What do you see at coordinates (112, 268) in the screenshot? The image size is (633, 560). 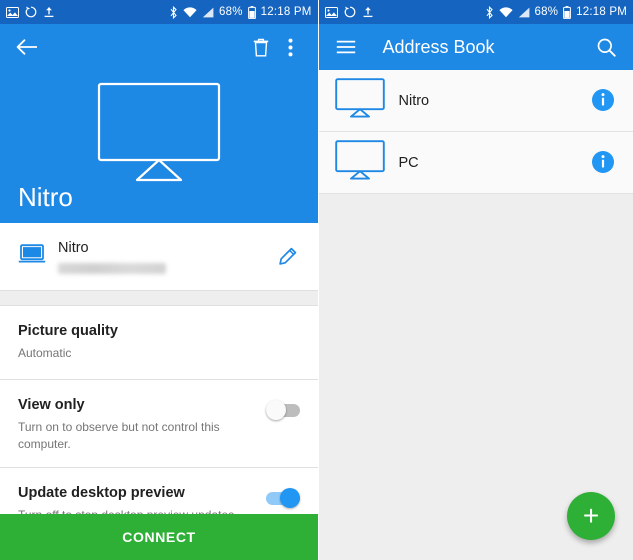 I see `device-subtitle-blurred` at bounding box center [112, 268].